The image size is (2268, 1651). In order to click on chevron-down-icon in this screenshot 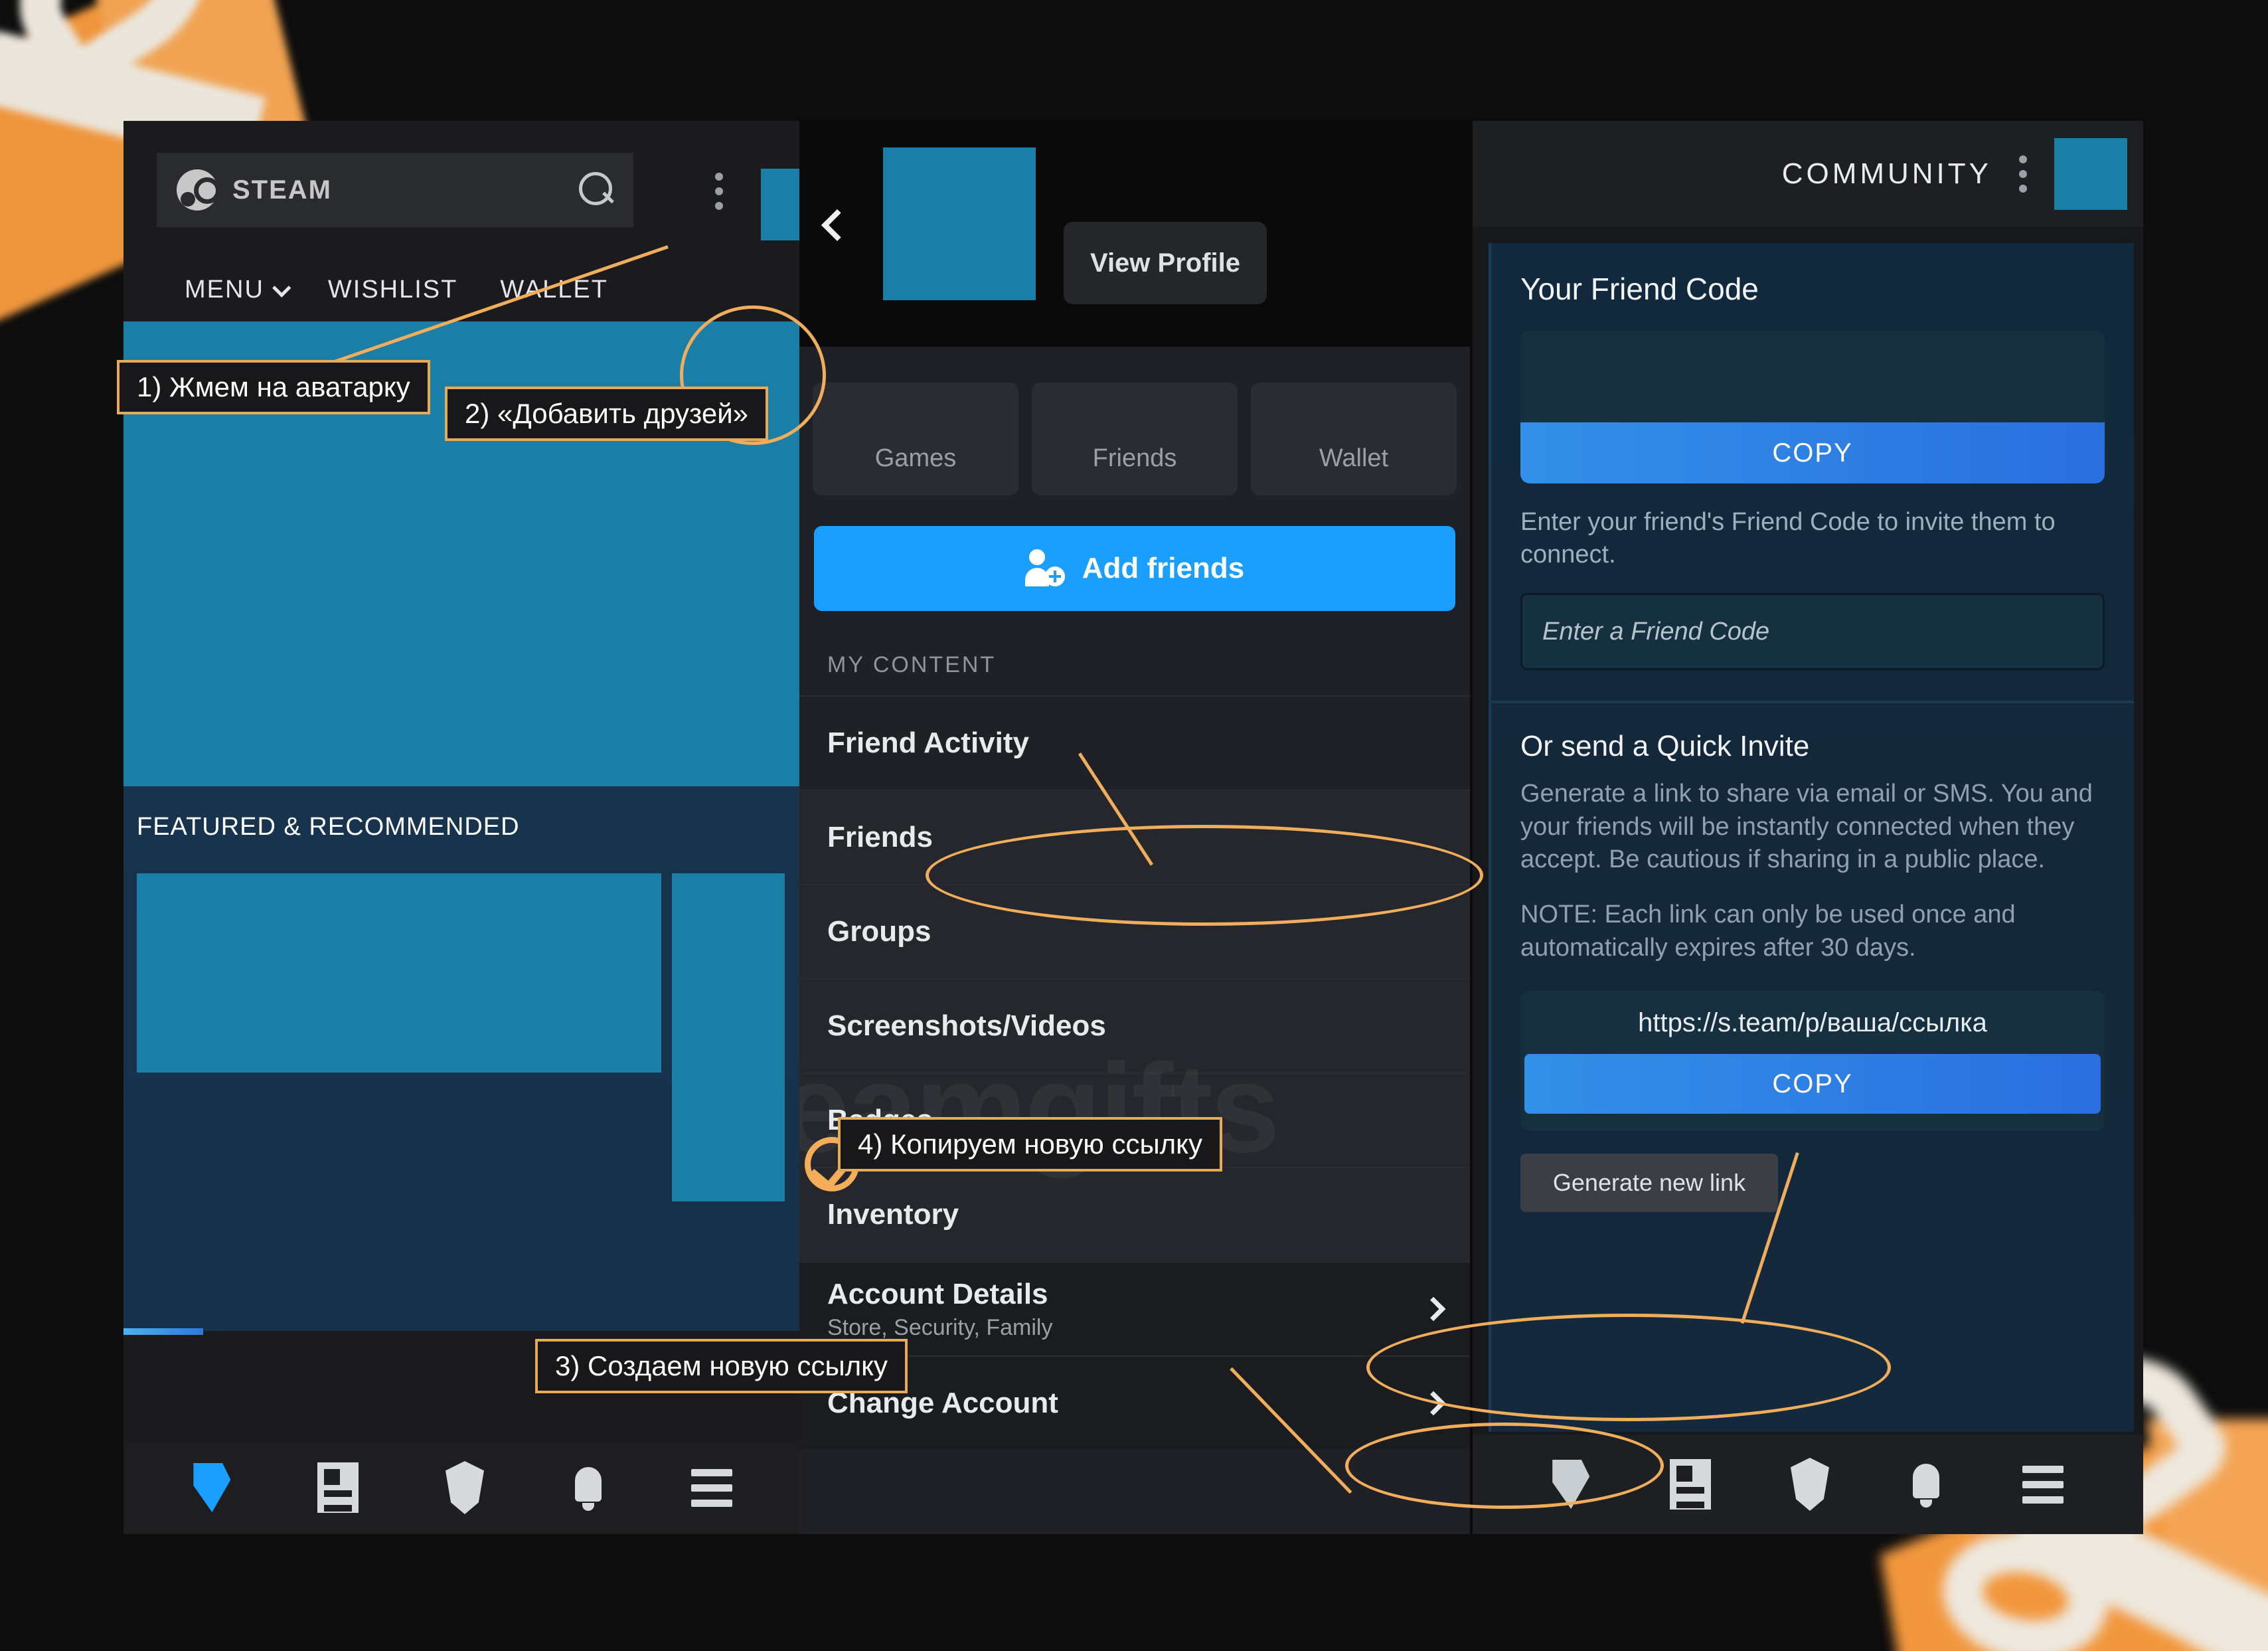, I will do `click(281, 288)`.